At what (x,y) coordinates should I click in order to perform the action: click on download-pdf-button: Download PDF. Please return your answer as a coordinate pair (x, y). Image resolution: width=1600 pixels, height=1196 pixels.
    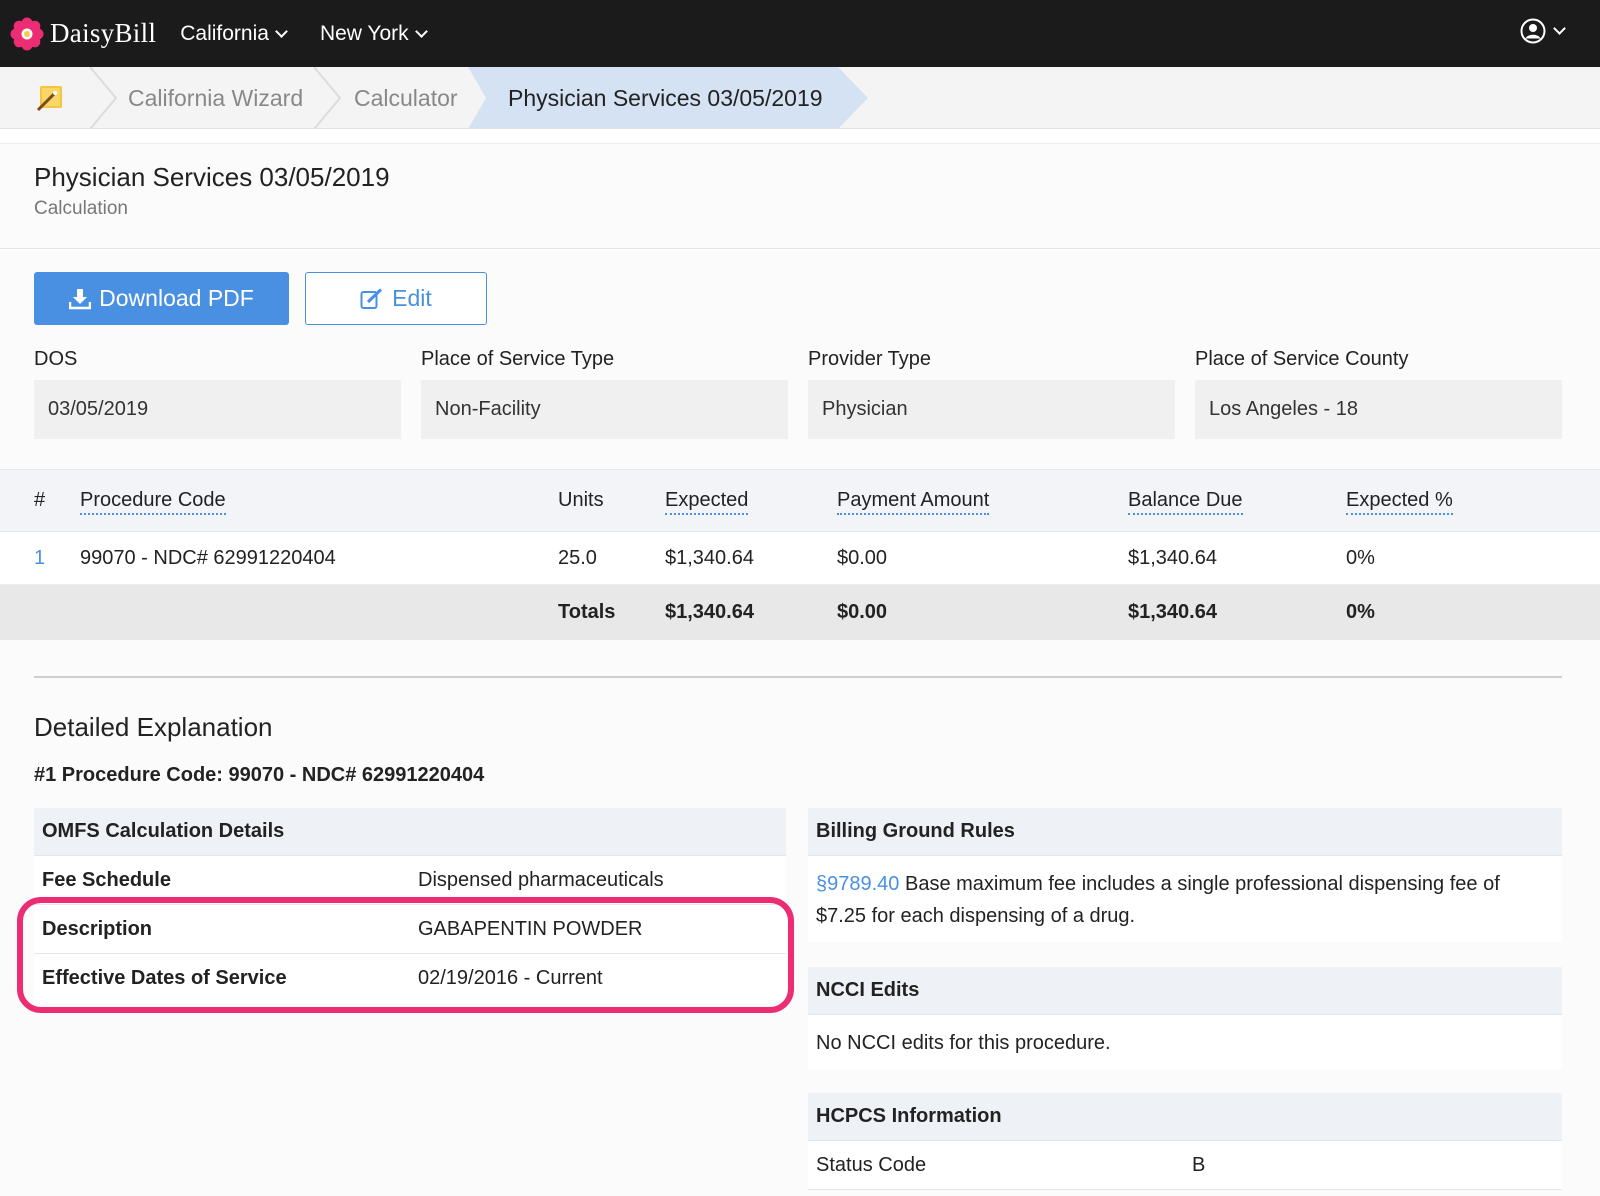
    Looking at the image, I should click on (161, 298).